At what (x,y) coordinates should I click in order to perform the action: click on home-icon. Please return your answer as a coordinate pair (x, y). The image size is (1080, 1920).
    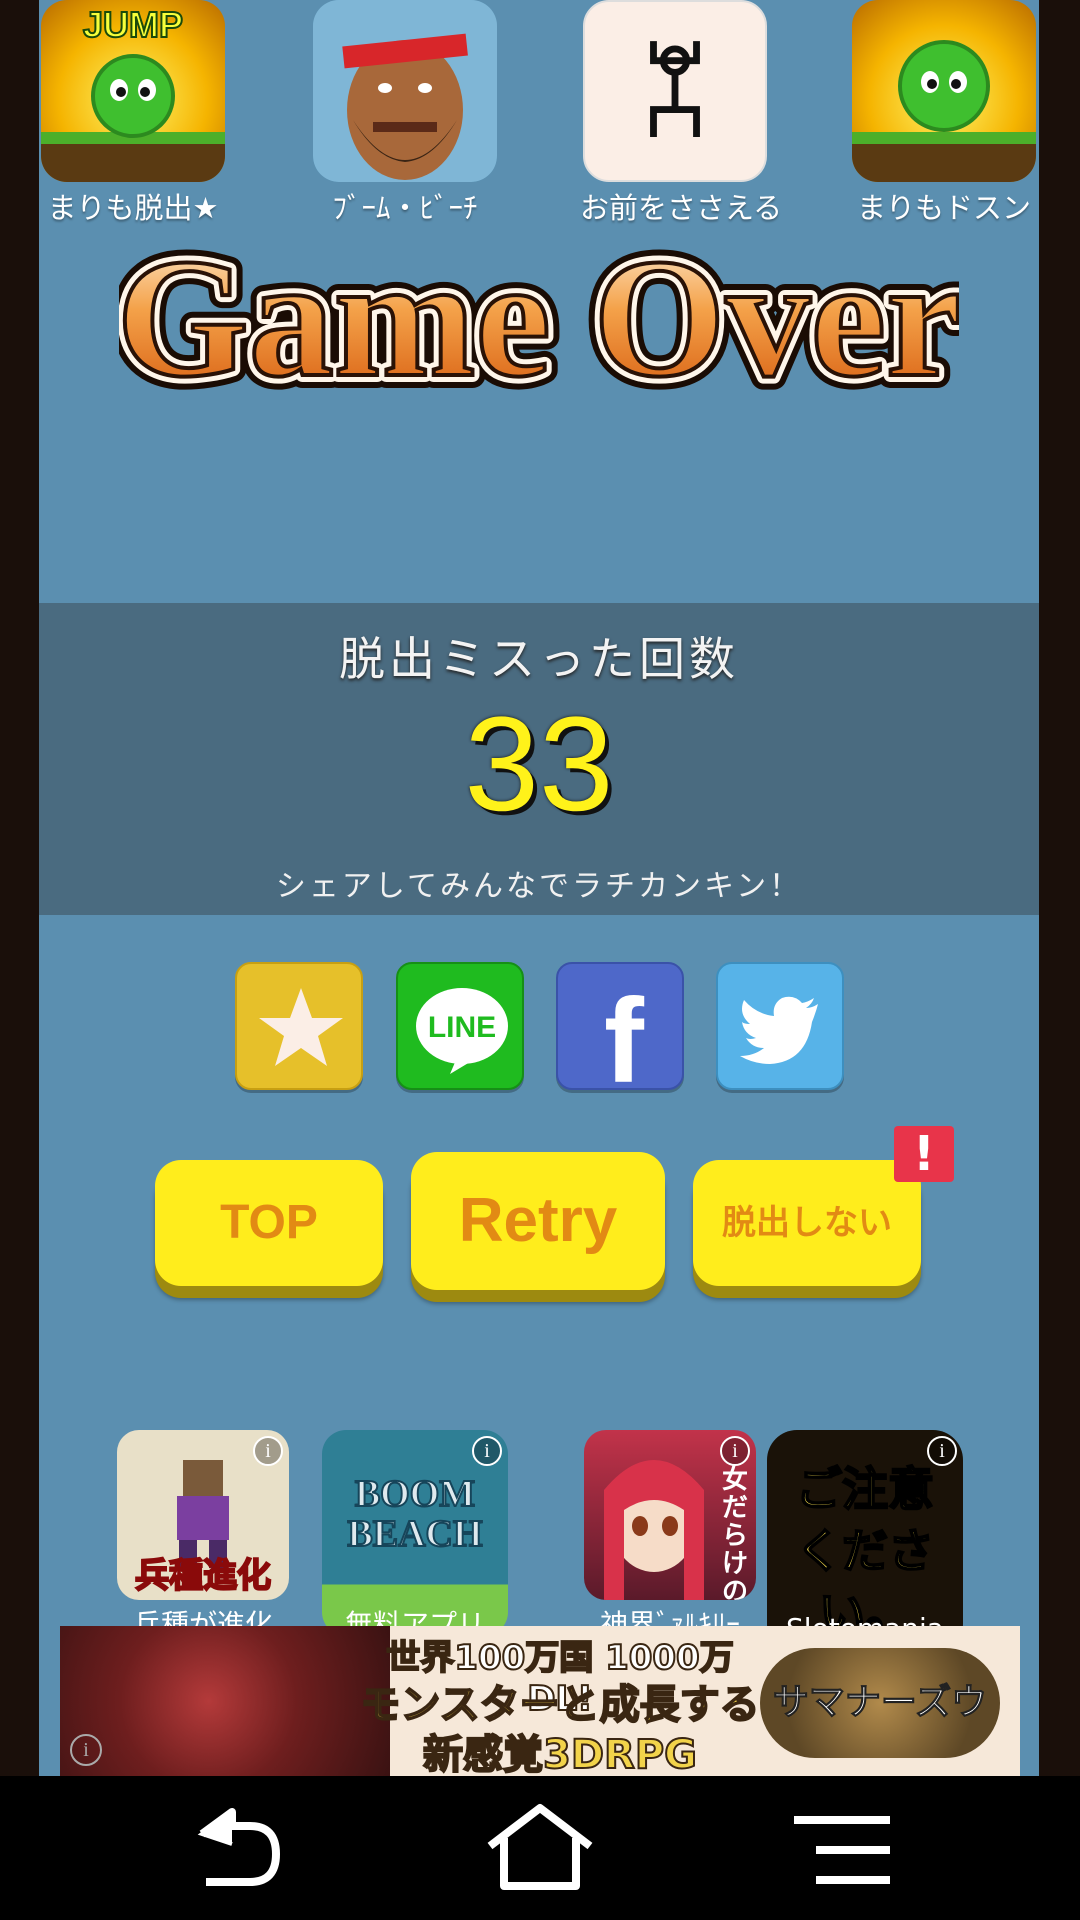
    Looking at the image, I should click on (540, 1848).